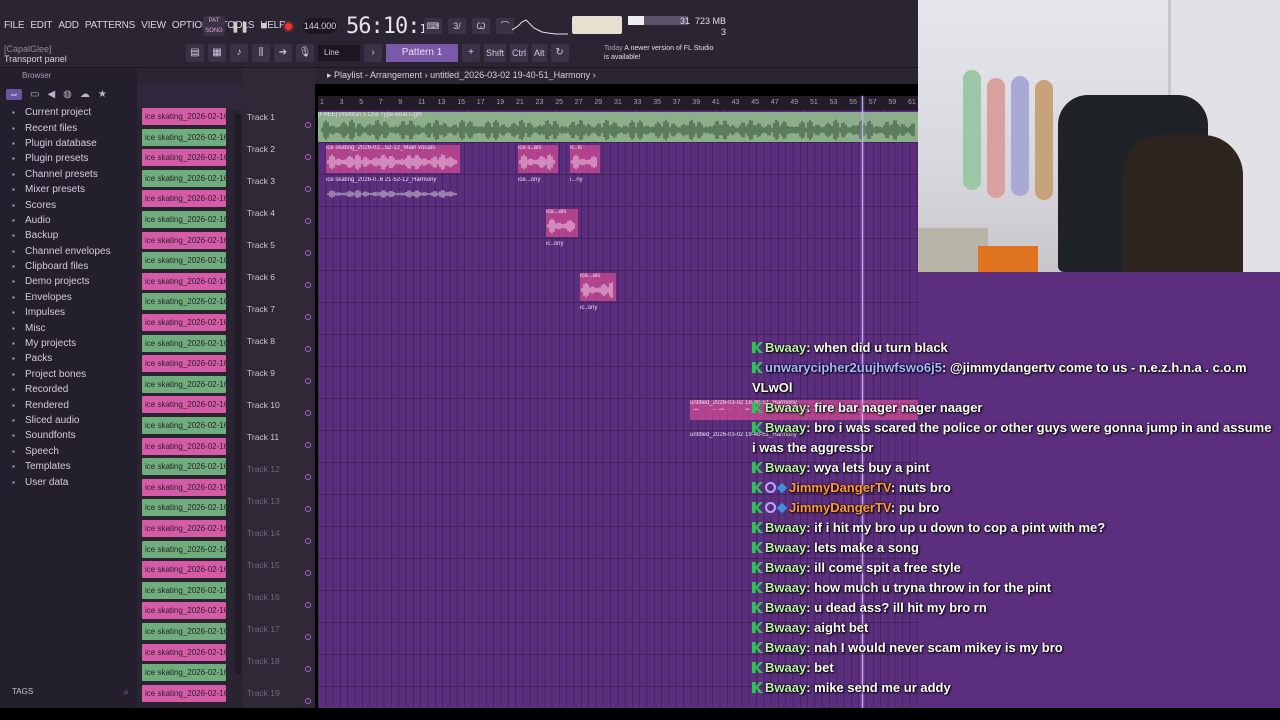  I want to click on browser-item: ▪ Packs, so click(68, 358).